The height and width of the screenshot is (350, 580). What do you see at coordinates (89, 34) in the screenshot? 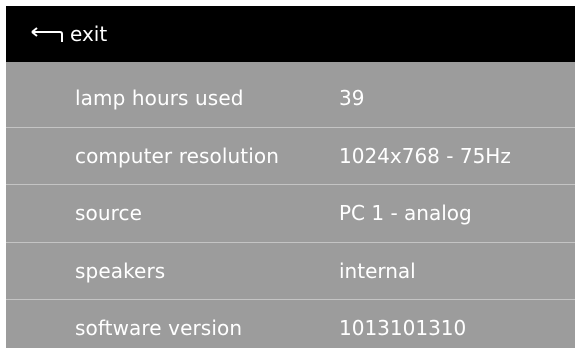
I see `exit-label: exit` at bounding box center [89, 34].